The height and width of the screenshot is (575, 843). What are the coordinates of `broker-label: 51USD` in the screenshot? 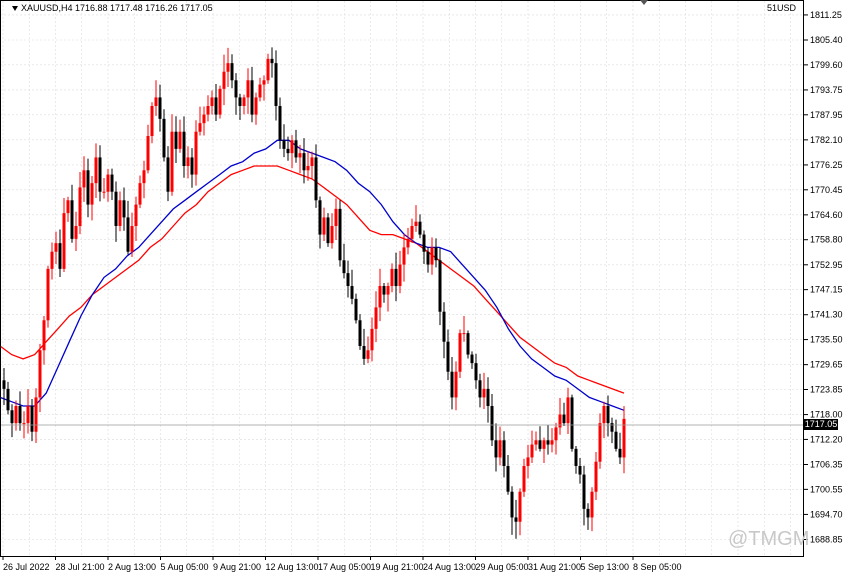 It's located at (782, 8).